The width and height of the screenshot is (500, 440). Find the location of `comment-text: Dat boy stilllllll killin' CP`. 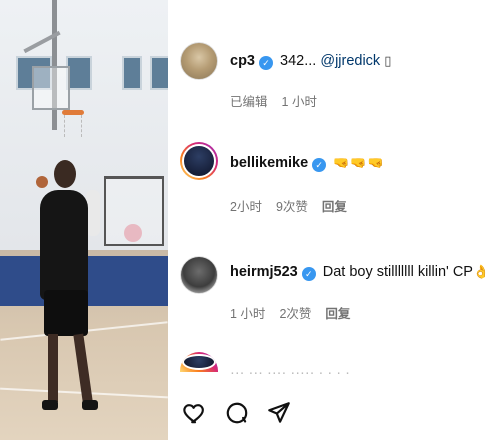

comment-text: Dat boy stilllllll killin' CP is located at coordinates (397, 272).